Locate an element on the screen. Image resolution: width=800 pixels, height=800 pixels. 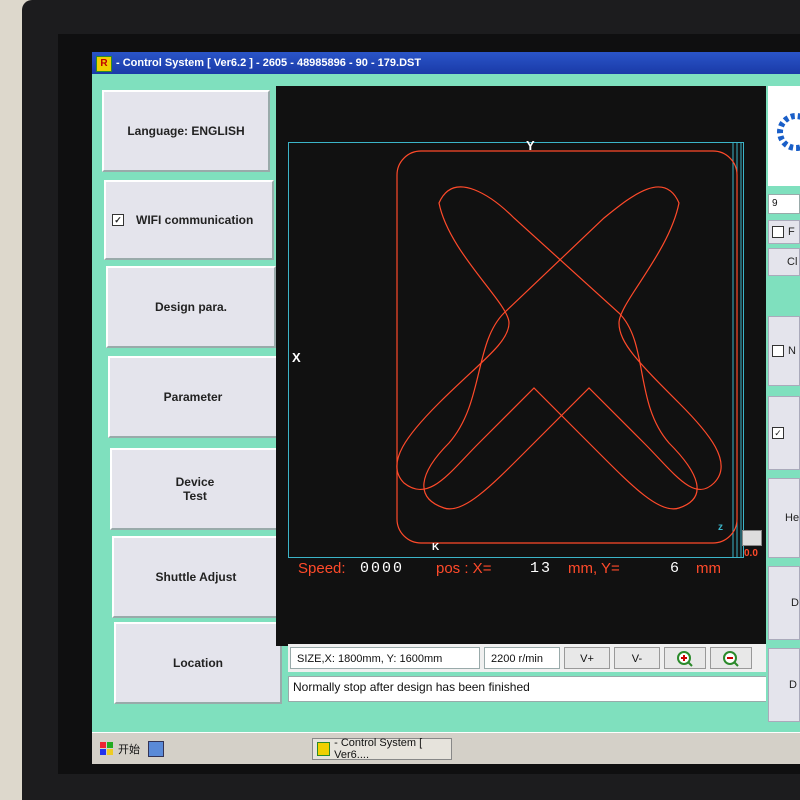
language-button: Language: ENGLISH is located at coordinates (186, 131).